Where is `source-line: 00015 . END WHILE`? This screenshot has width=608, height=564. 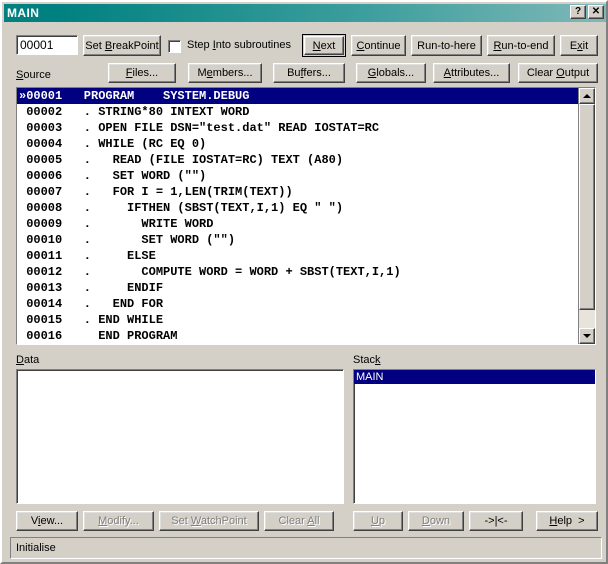 source-line: 00015 . END WHILE is located at coordinates (297, 320).